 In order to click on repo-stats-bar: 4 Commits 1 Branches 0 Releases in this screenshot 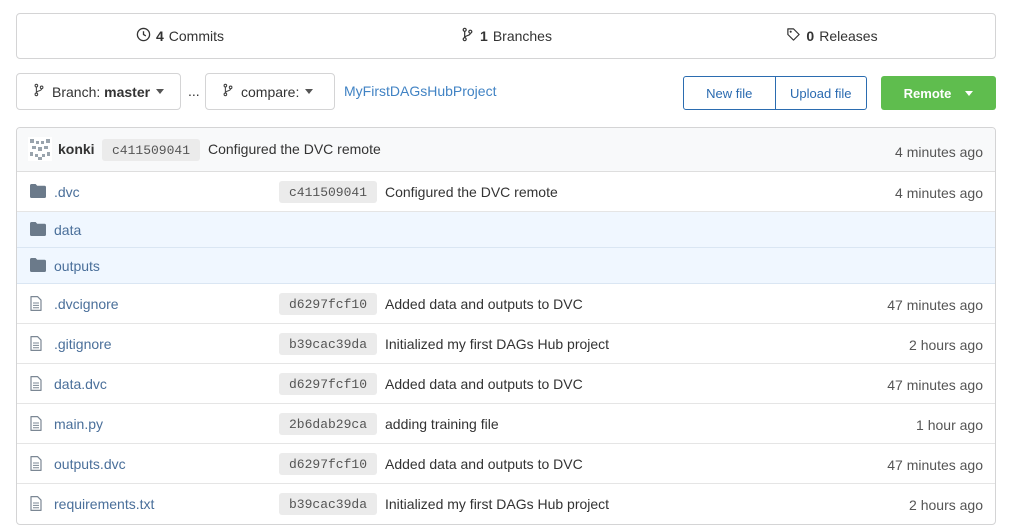, I will do `click(506, 36)`.